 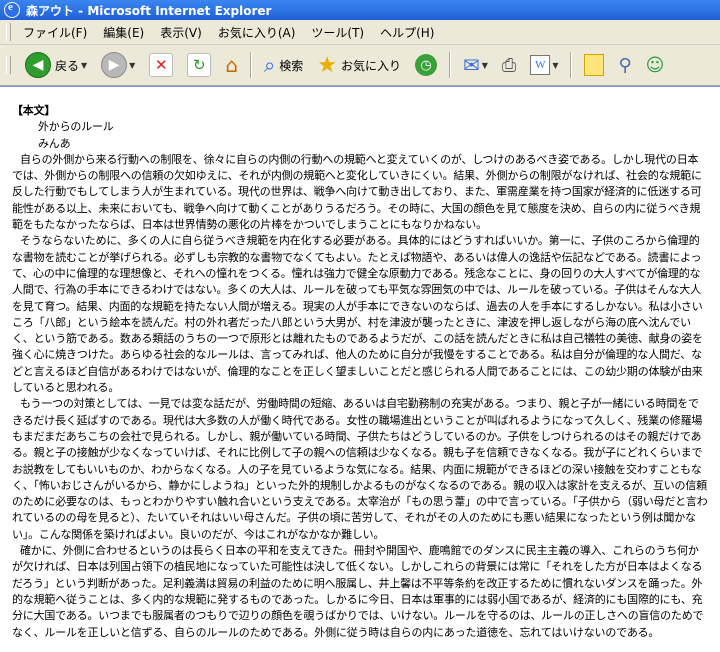 I want to click on note-icon, so click(x=594, y=65).